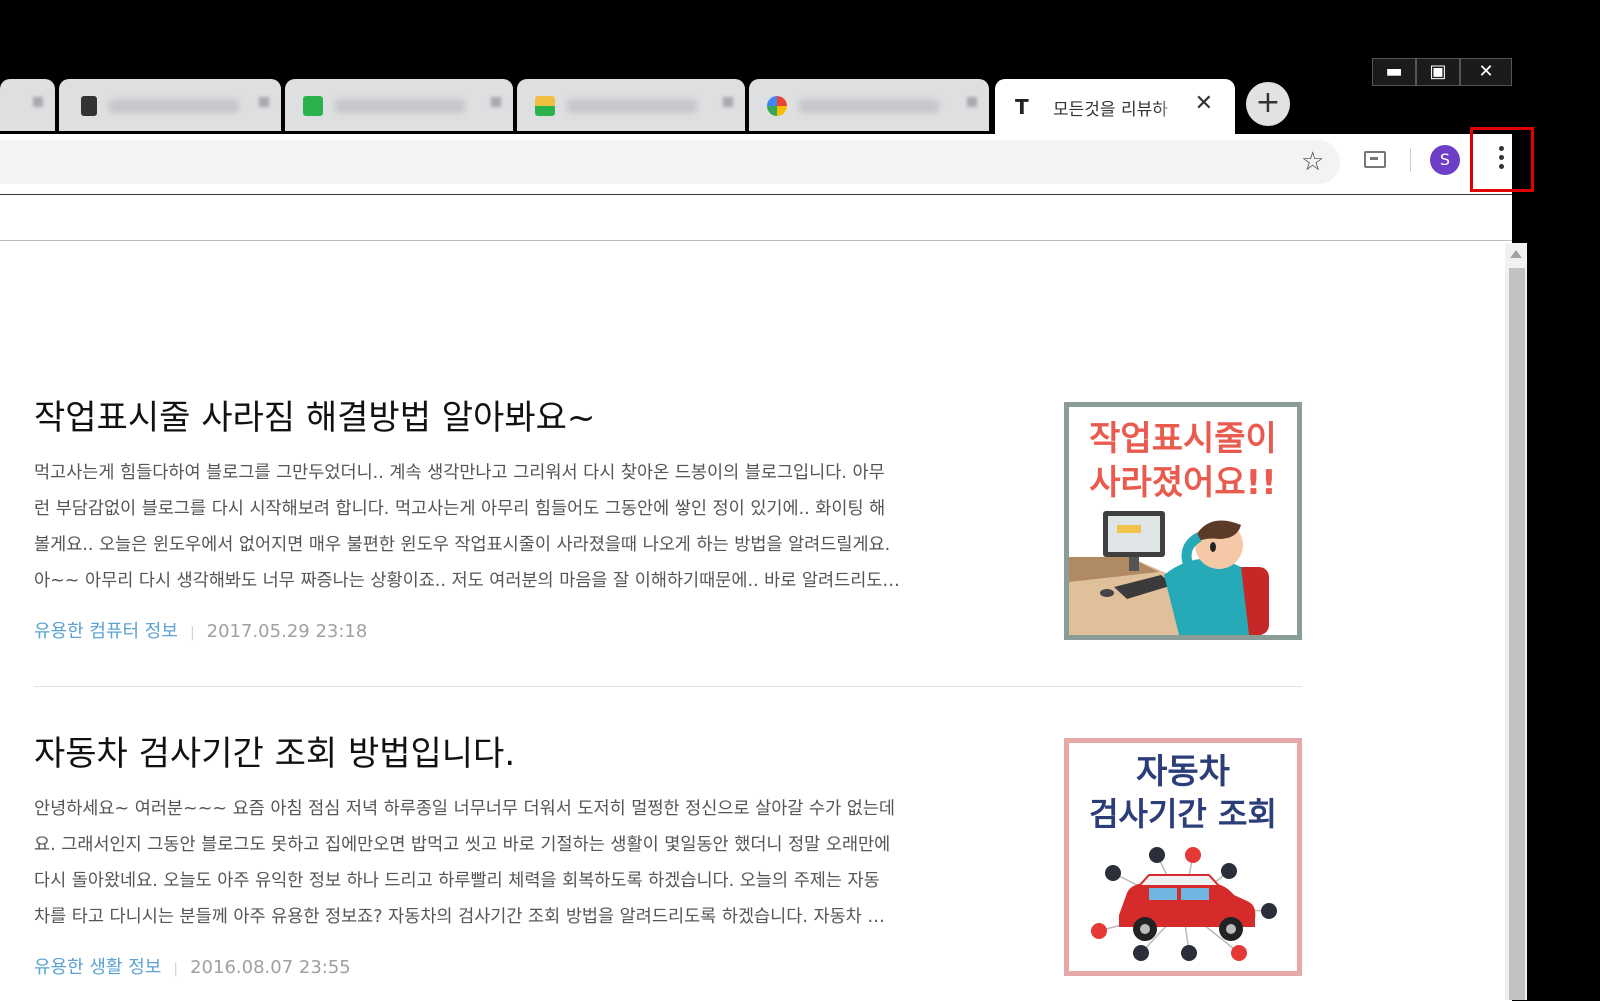 This screenshot has width=1600, height=1001. I want to click on post-meta: 유용한 생활 정보 | 2016.08.07 23:55, so click(192, 966).